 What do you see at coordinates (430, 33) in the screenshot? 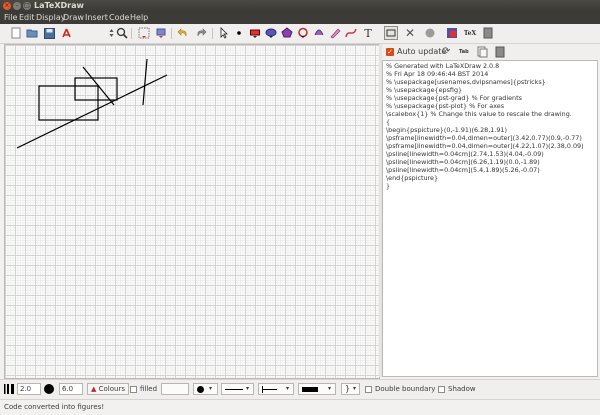
I see `properties-icon` at bounding box center [430, 33].